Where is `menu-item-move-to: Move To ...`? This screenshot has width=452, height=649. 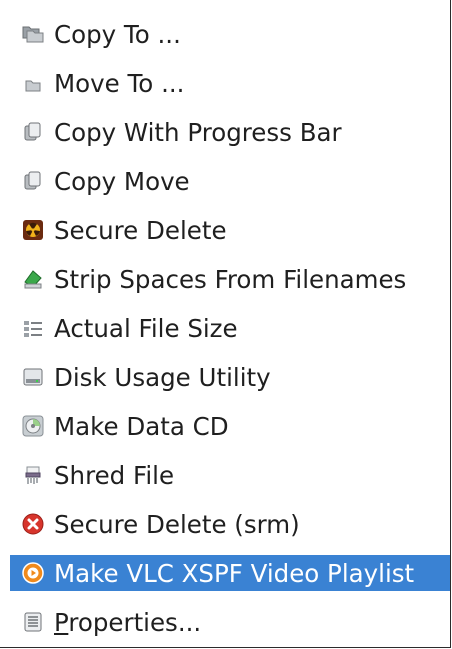
menu-item-move-to: Move To ... is located at coordinates (230, 83).